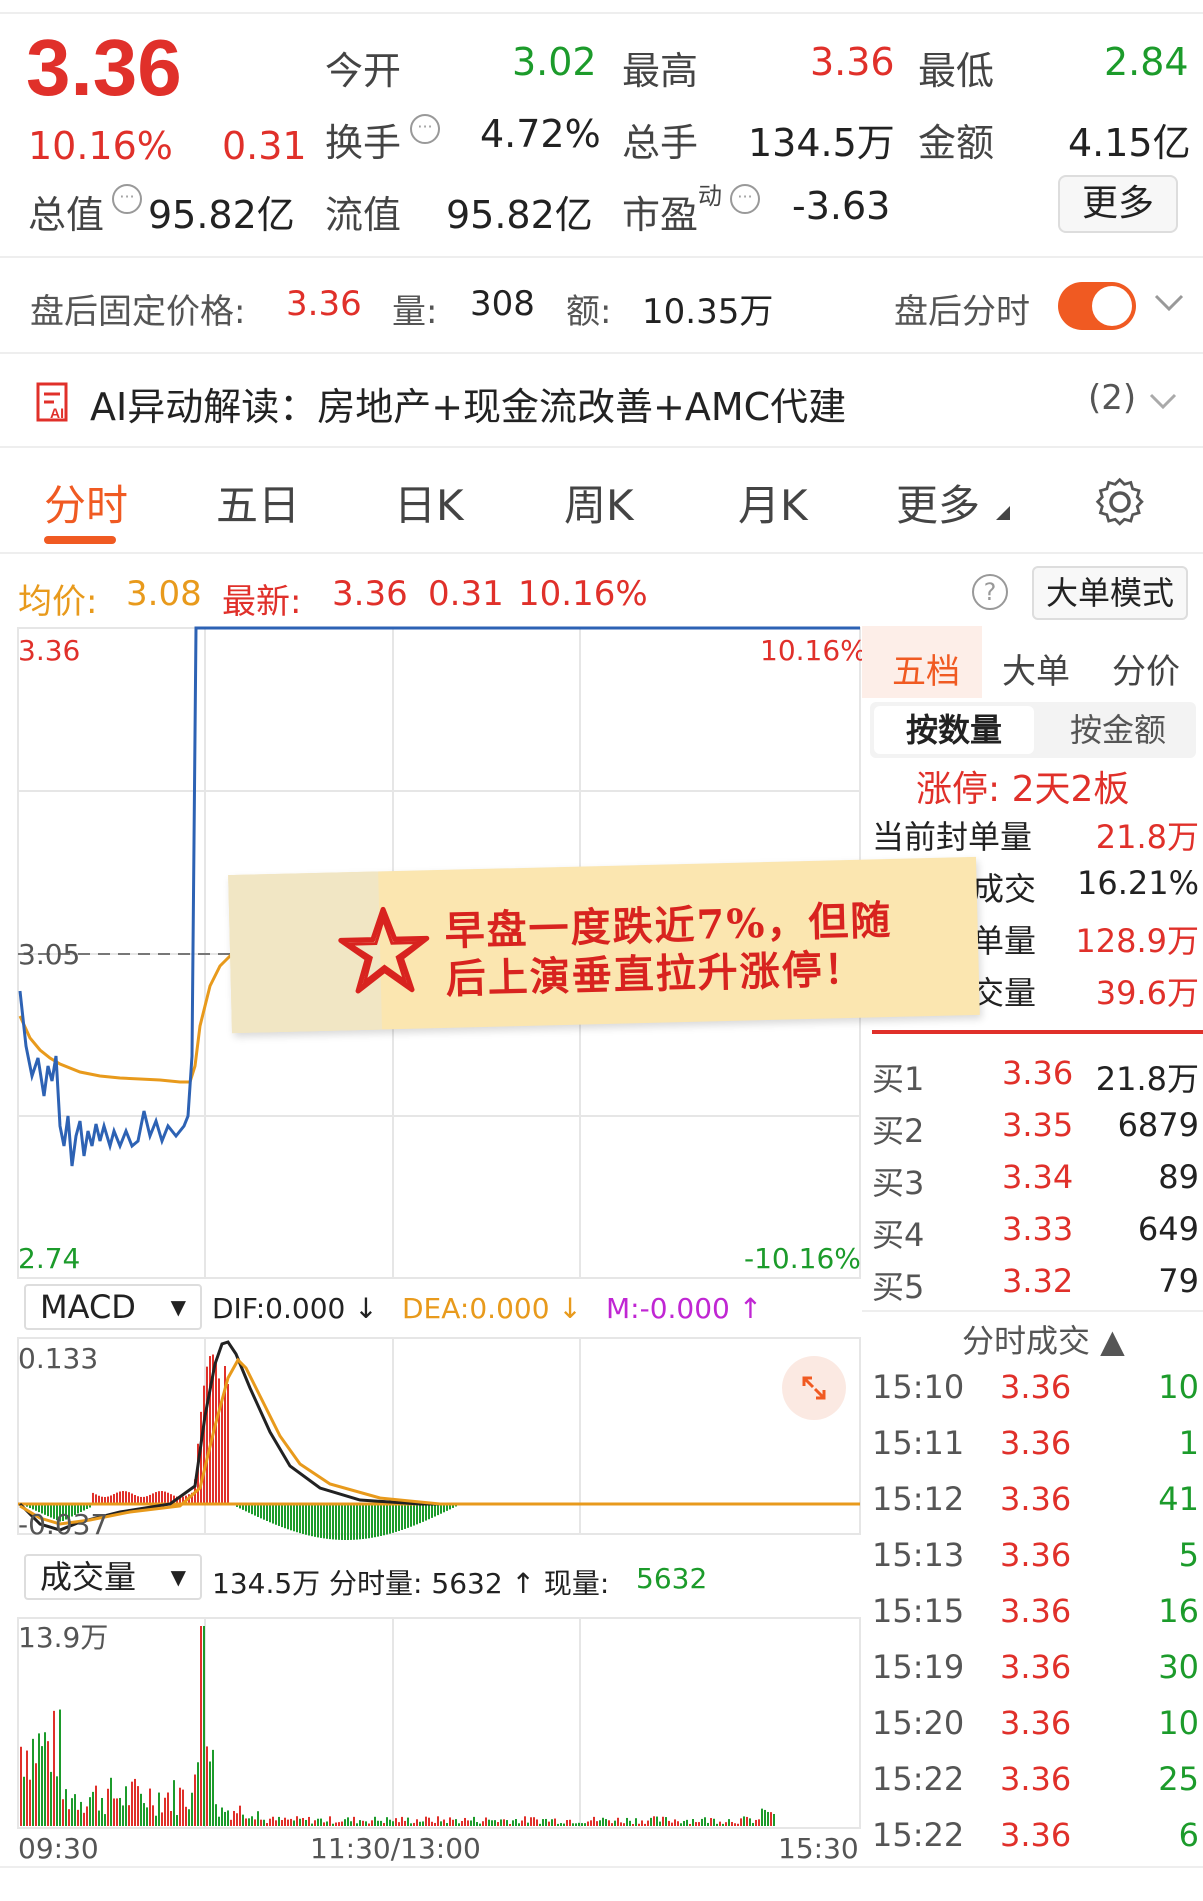  What do you see at coordinates (49, 650) in the screenshot?
I see `price-top-label: 3.36` at bounding box center [49, 650].